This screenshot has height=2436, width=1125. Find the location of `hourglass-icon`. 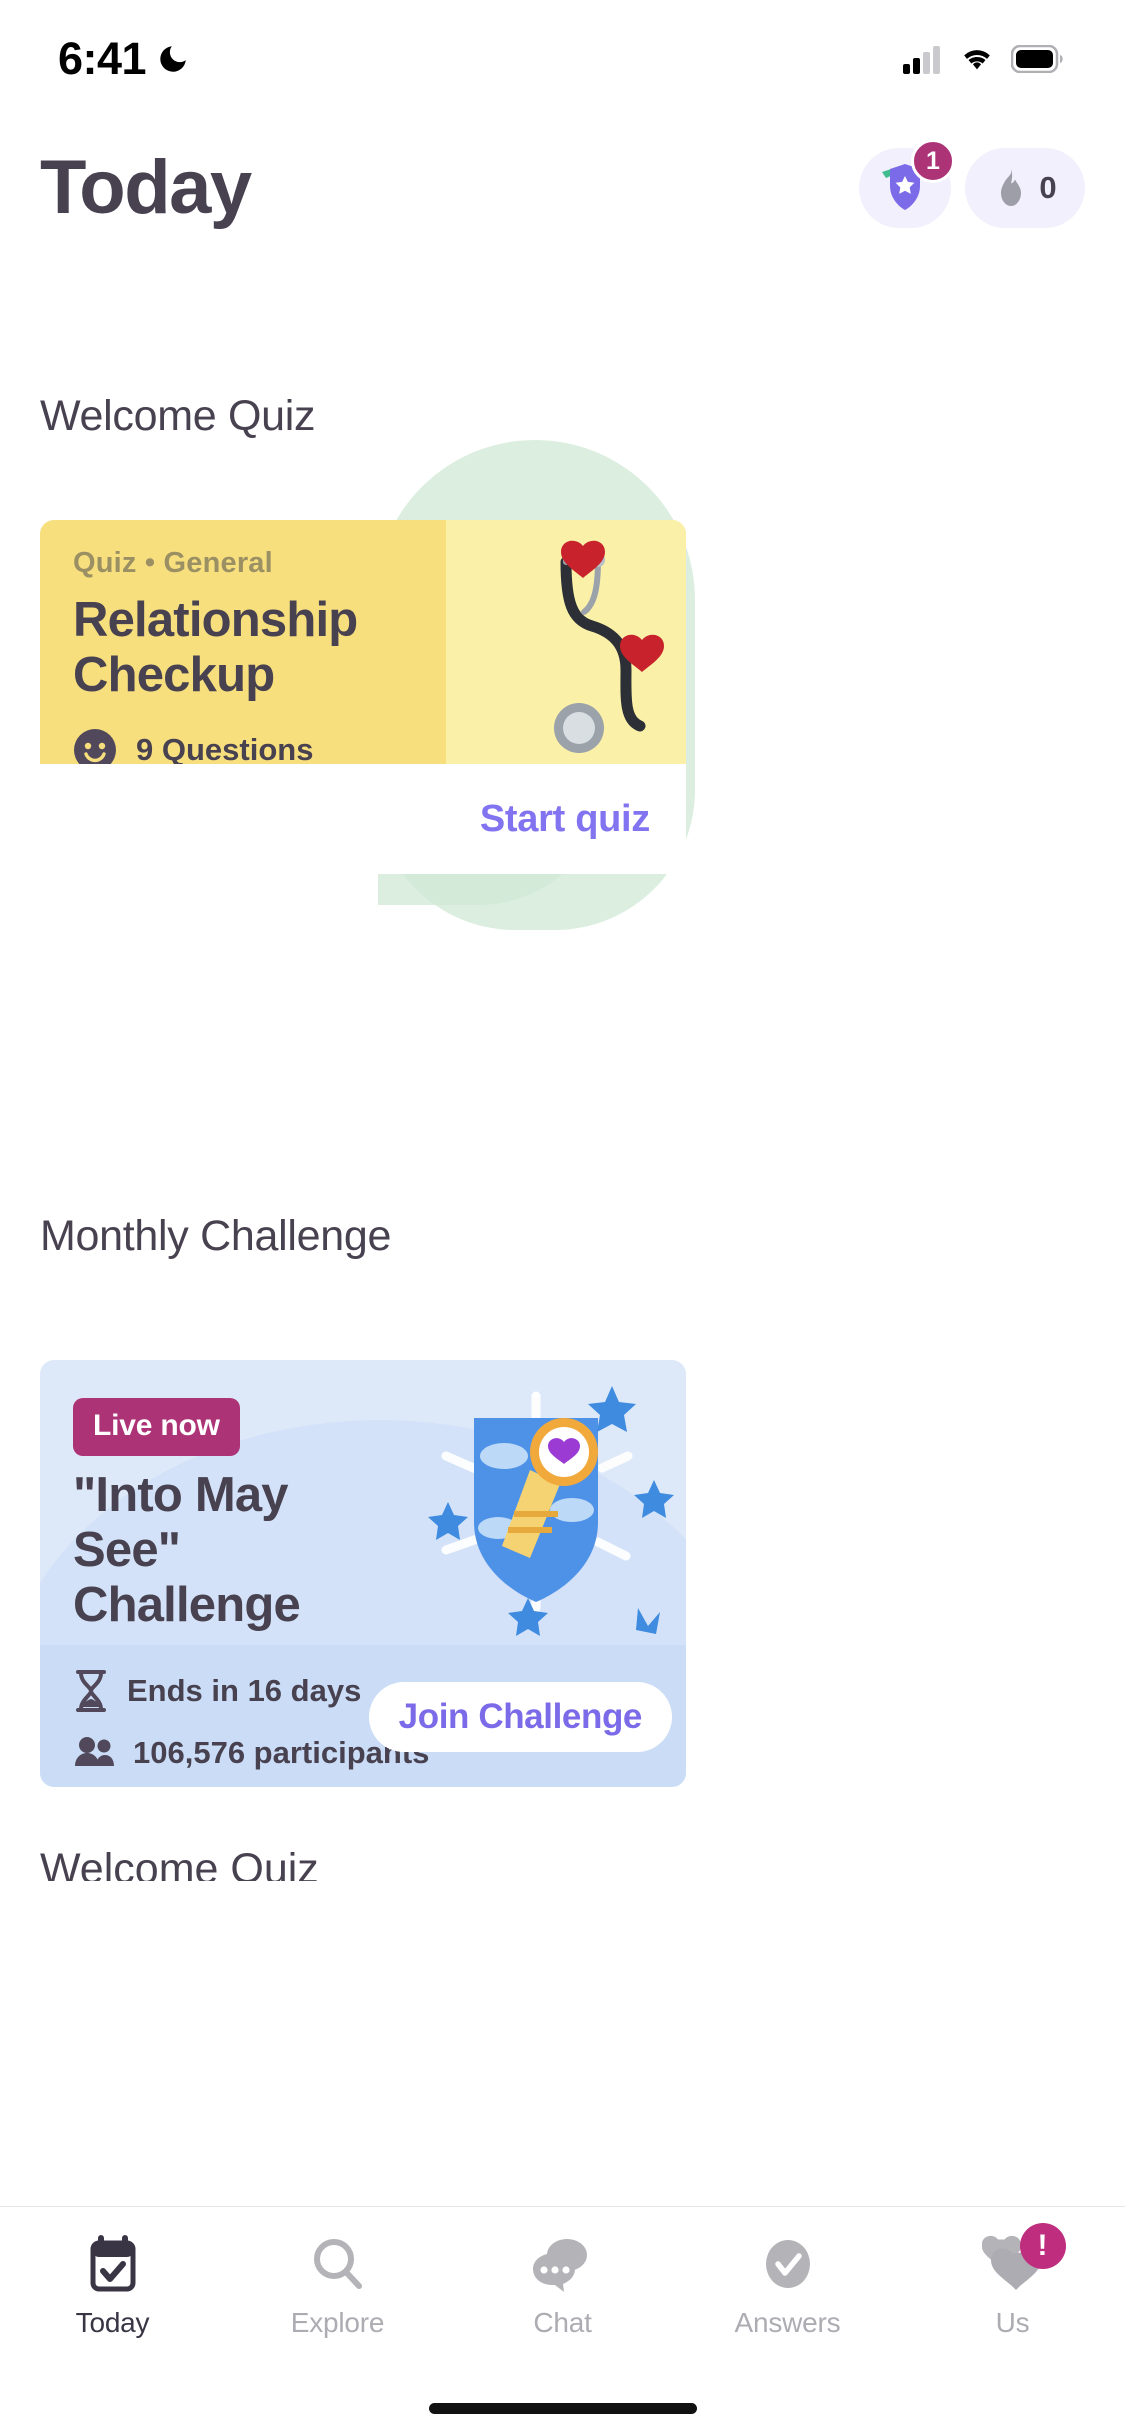

hourglass-icon is located at coordinates (91, 1691).